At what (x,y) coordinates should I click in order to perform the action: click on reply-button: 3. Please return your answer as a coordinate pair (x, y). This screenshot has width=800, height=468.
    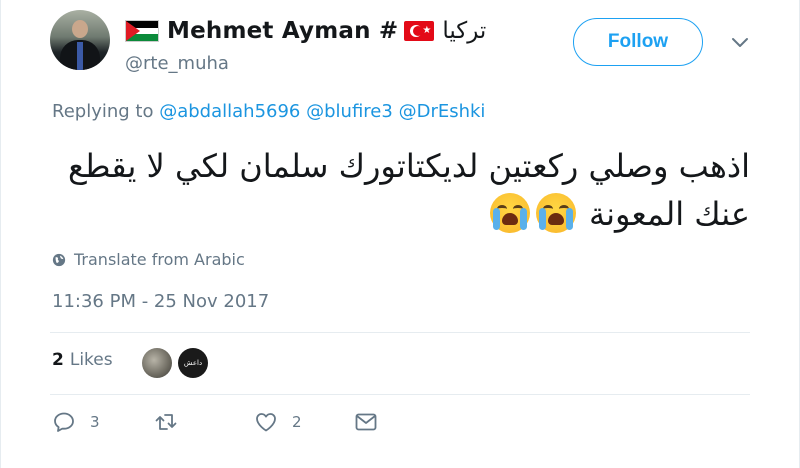
    Looking at the image, I should click on (76, 422).